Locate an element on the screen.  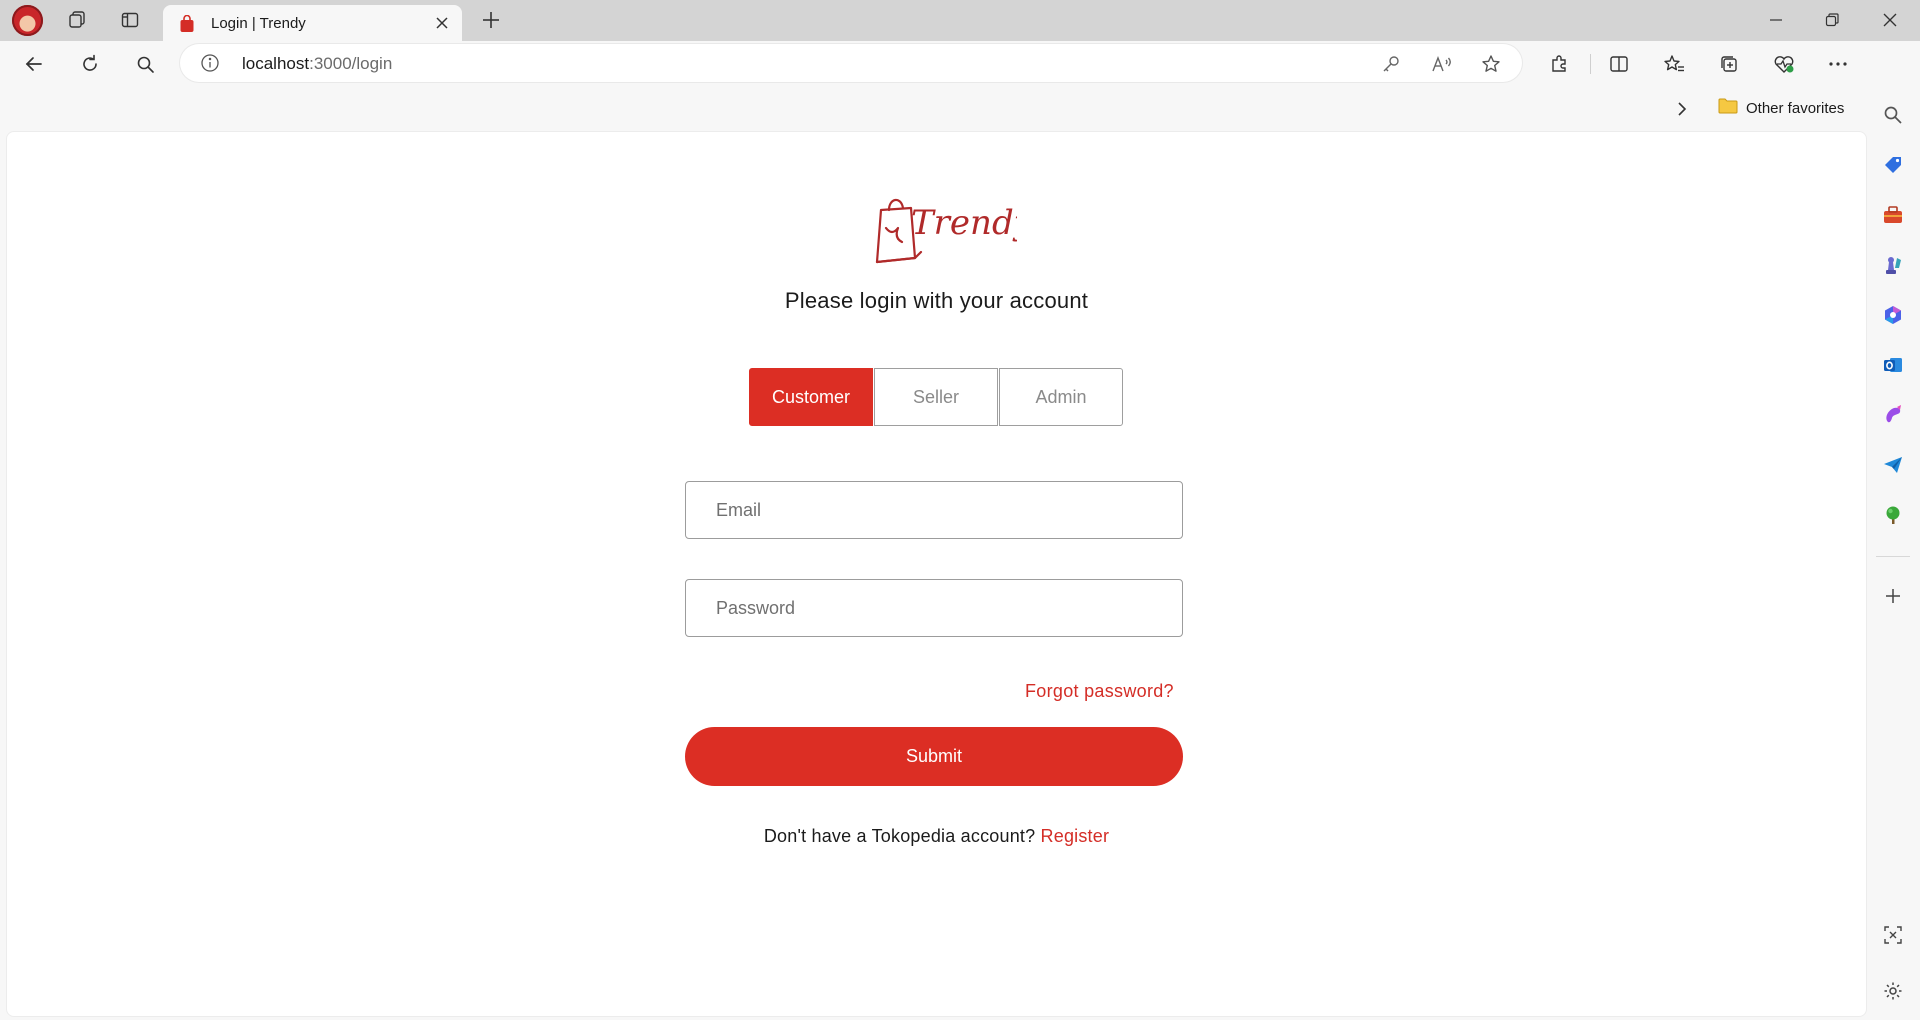
tree-icon is located at coordinates (1893, 515).